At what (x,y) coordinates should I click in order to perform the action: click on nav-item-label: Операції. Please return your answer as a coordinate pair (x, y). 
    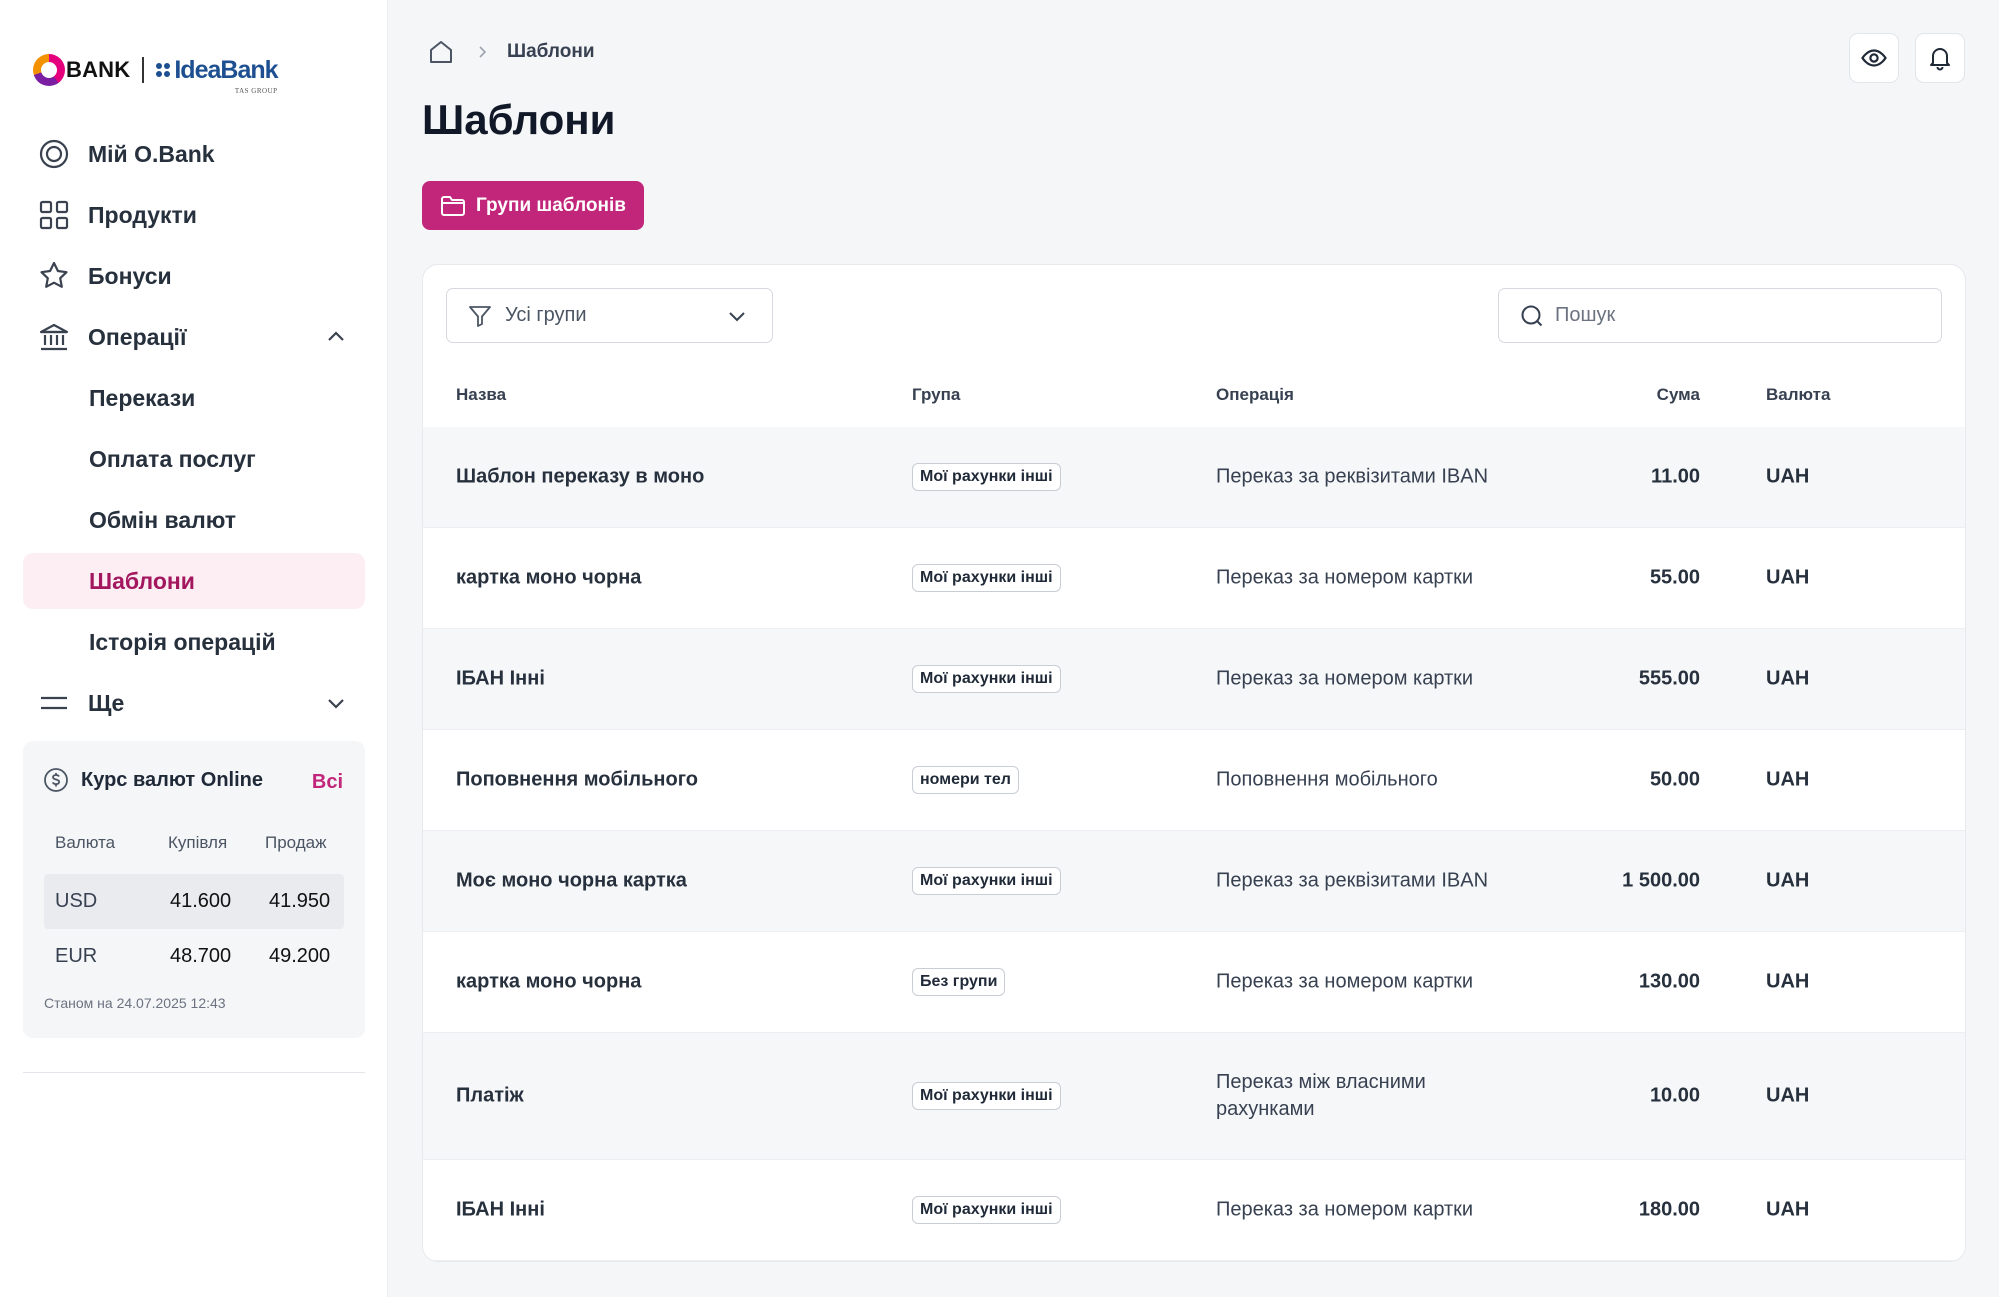
    Looking at the image, I should click on (137, 336).